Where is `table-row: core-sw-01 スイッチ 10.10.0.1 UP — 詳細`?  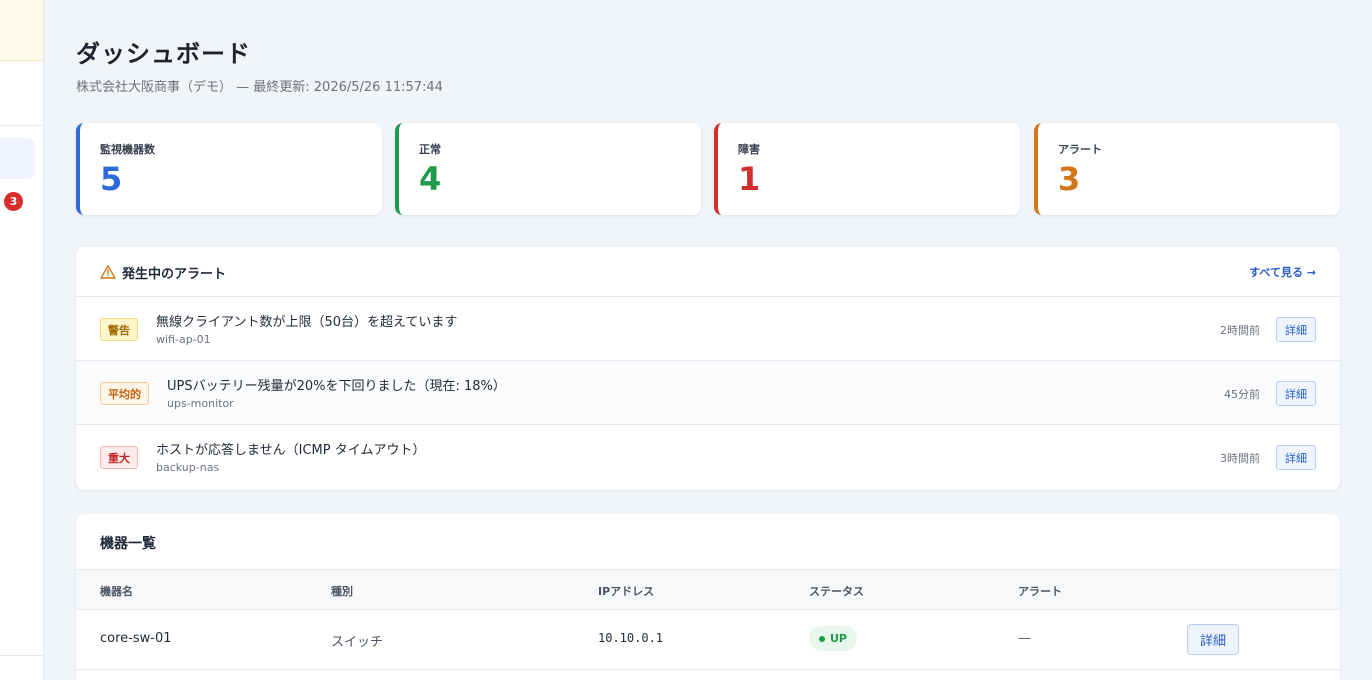
table-row: core-sw-01 スイッチ 10.10.0.1 UP — 詳細 is located at coordinates (708, 640).